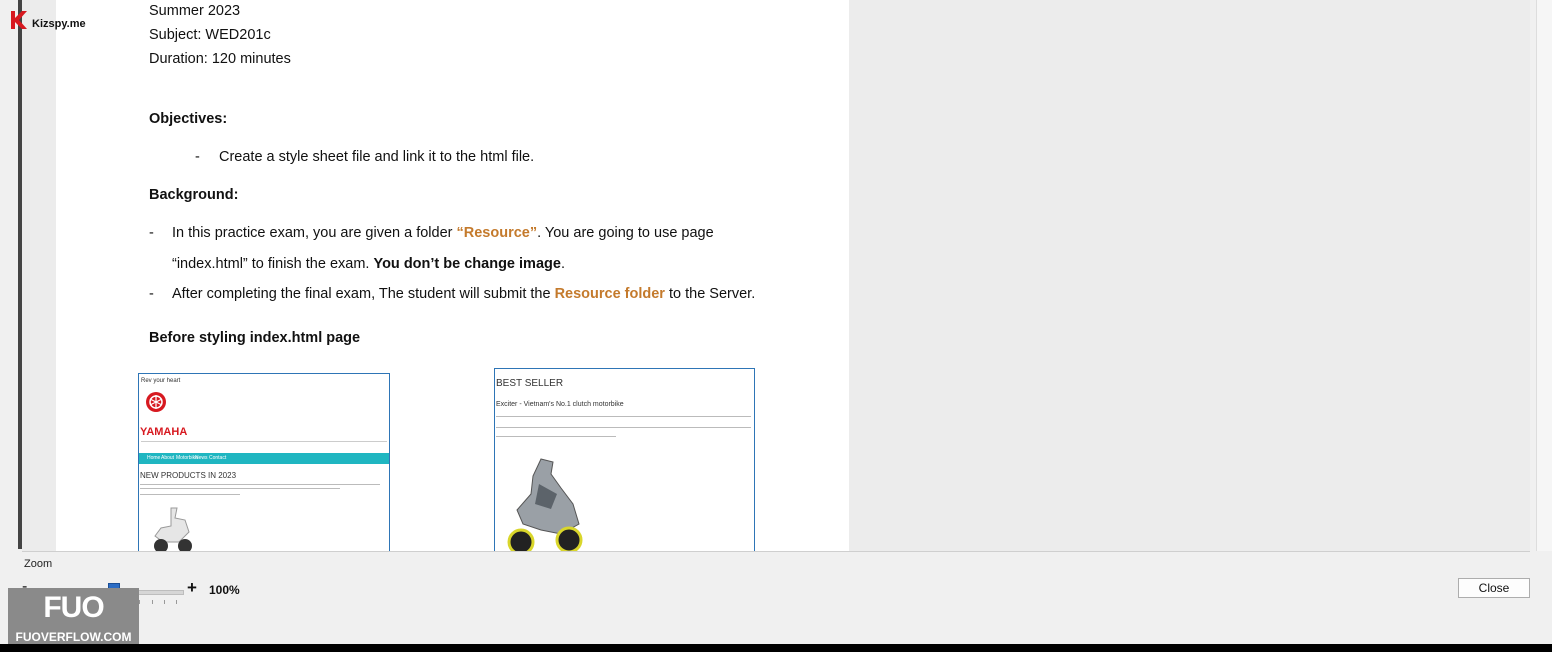 The height and width of the screenshot is (652, 1552). Describe the element at coordinates (154, 458) in the screenshot. I see `nav-item-home: Home` at that location.